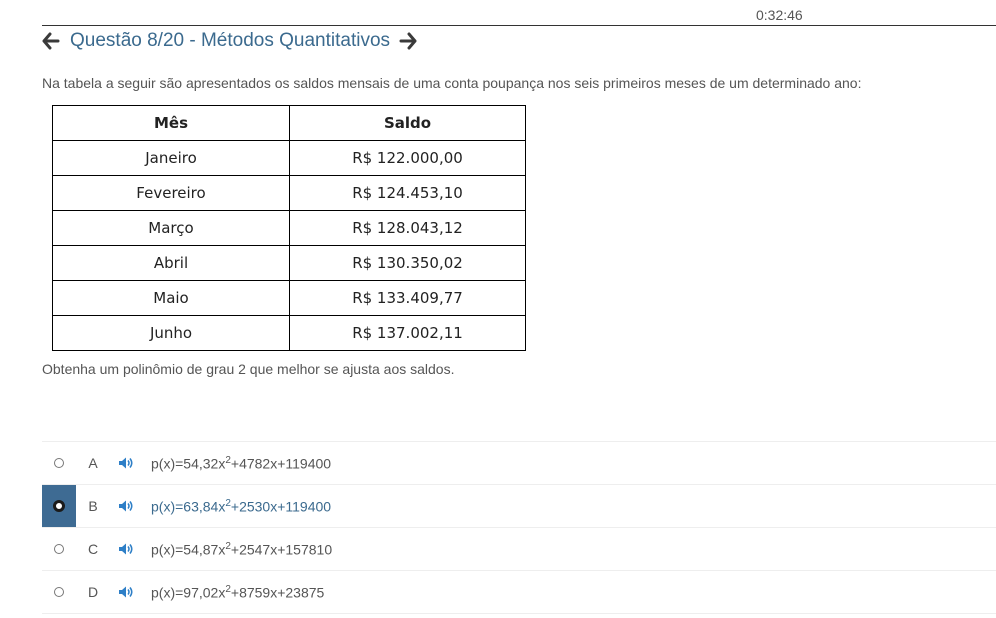 Image resolution: width=996 pixels, height=618 pixels. I want to click on formula-part: +2547x+157810, so click(281, 549).